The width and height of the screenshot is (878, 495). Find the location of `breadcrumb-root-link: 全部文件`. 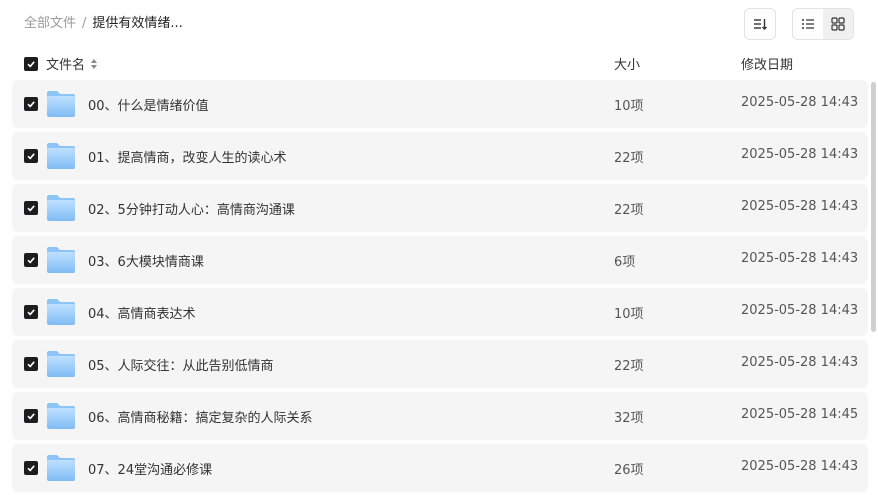

breadcrumb-root-link: 全部文件 is located at coordinates (50, 24).